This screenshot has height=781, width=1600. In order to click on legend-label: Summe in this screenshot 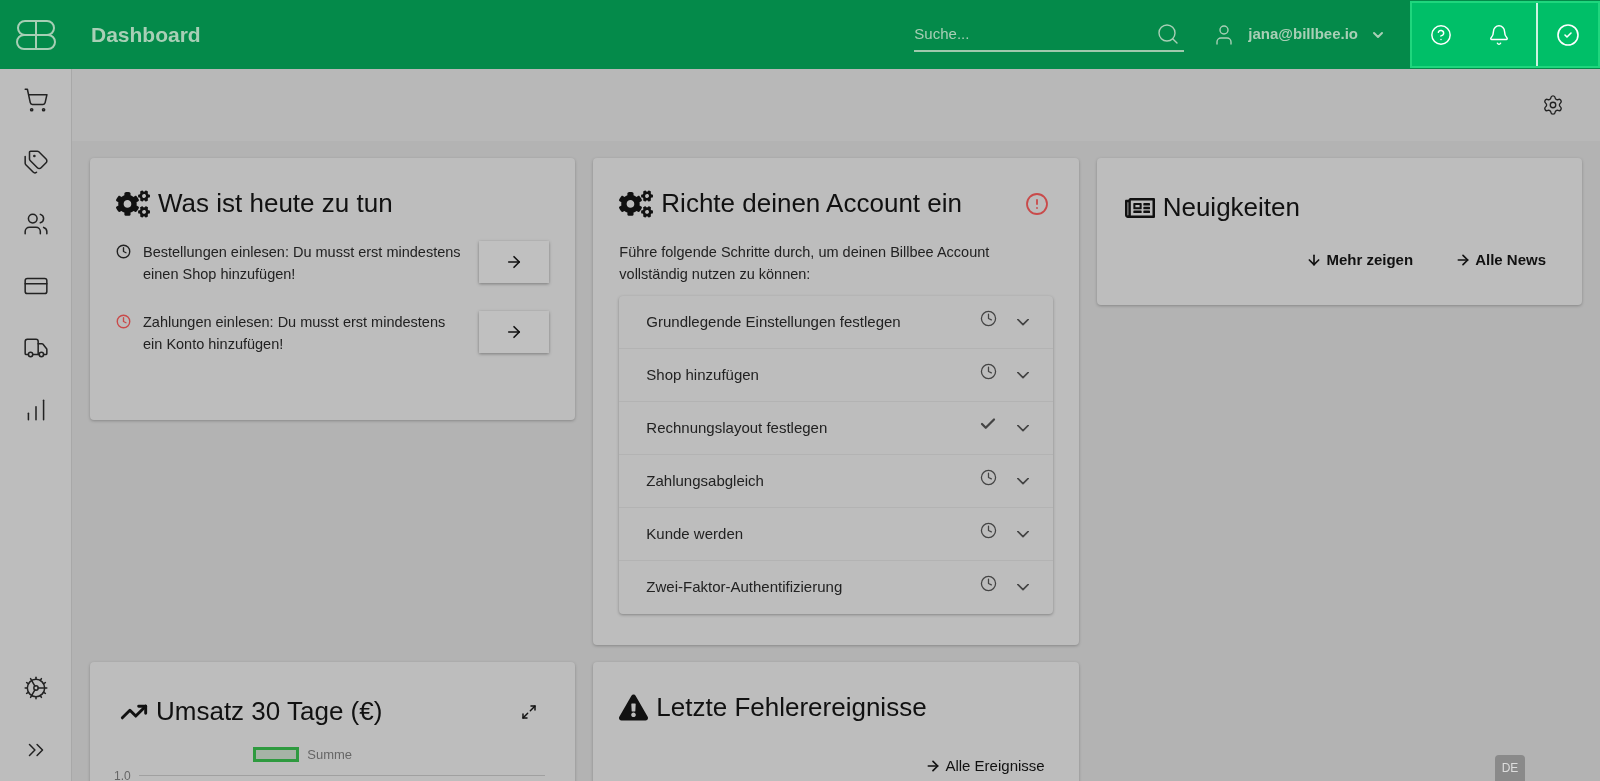, I will do `click(330, 755)`.